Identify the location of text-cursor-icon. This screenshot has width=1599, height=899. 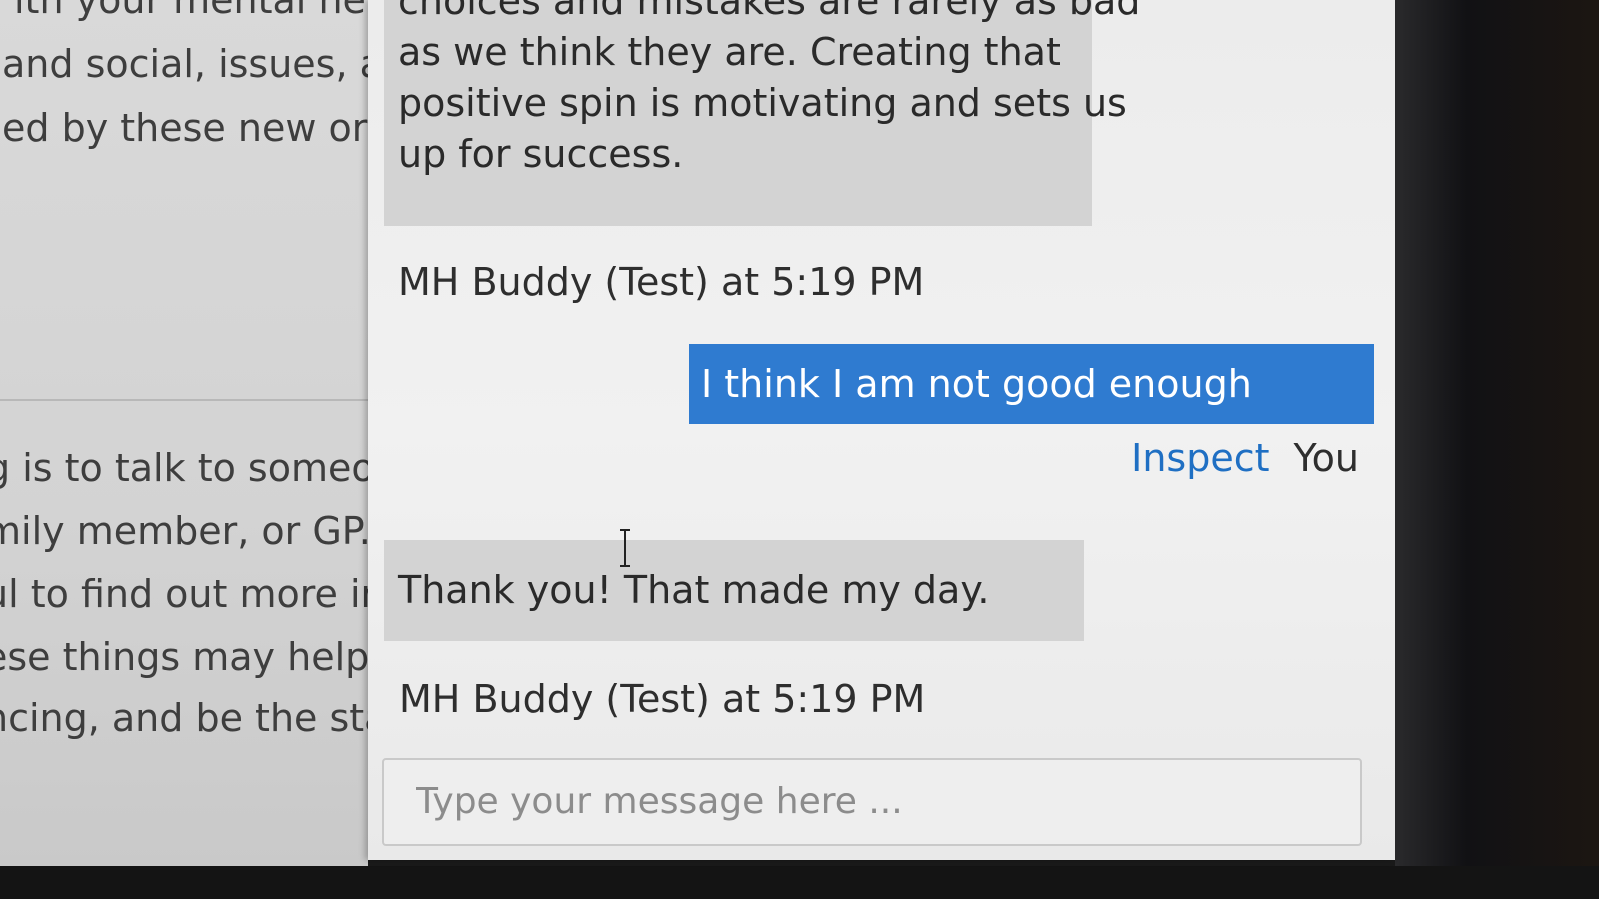
(625, 548).